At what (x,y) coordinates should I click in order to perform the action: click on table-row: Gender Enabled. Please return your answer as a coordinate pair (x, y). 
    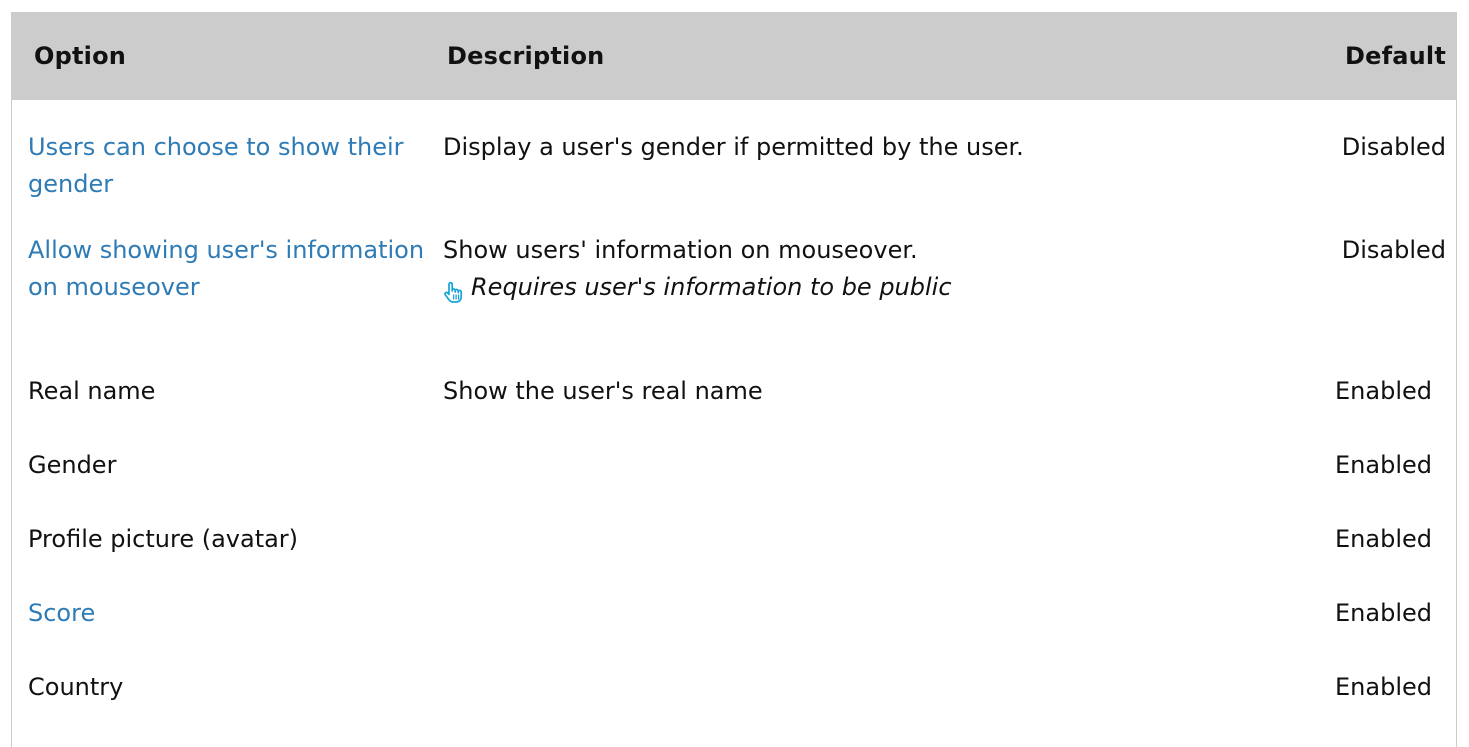
    Looking at the image, I should click on (734, 463).